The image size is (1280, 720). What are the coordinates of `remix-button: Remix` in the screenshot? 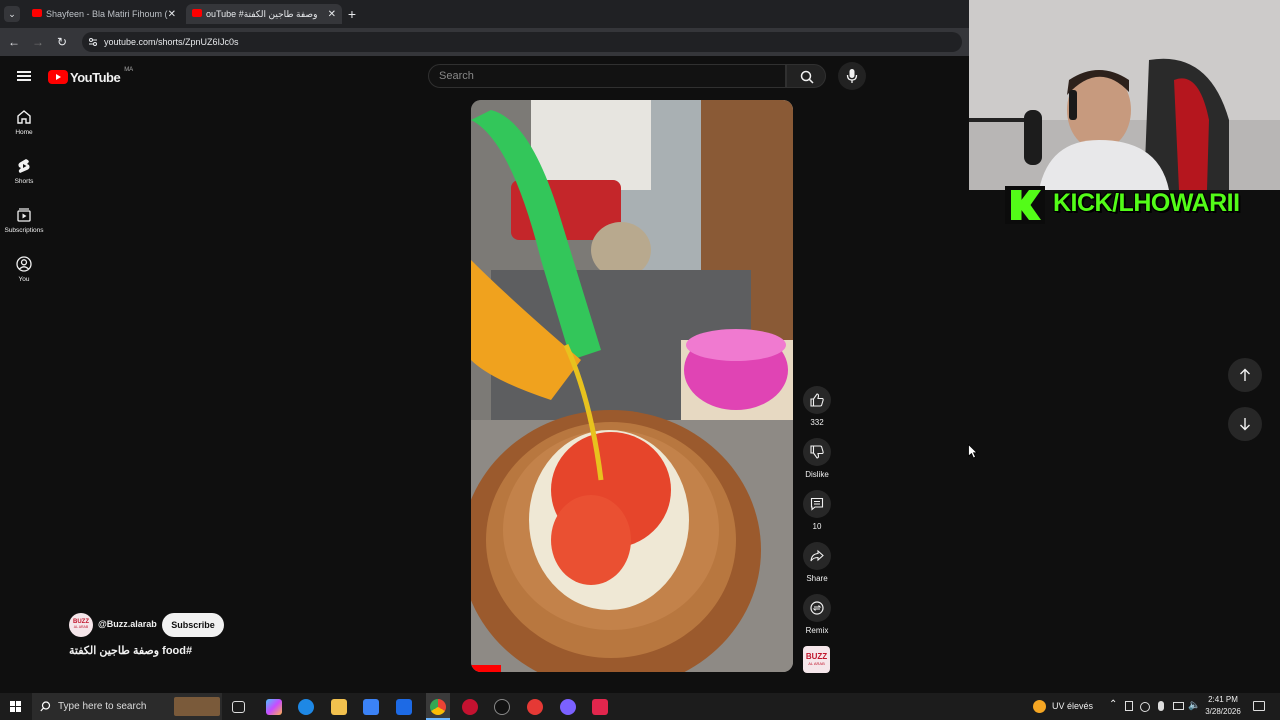 It's located at (817, 614).